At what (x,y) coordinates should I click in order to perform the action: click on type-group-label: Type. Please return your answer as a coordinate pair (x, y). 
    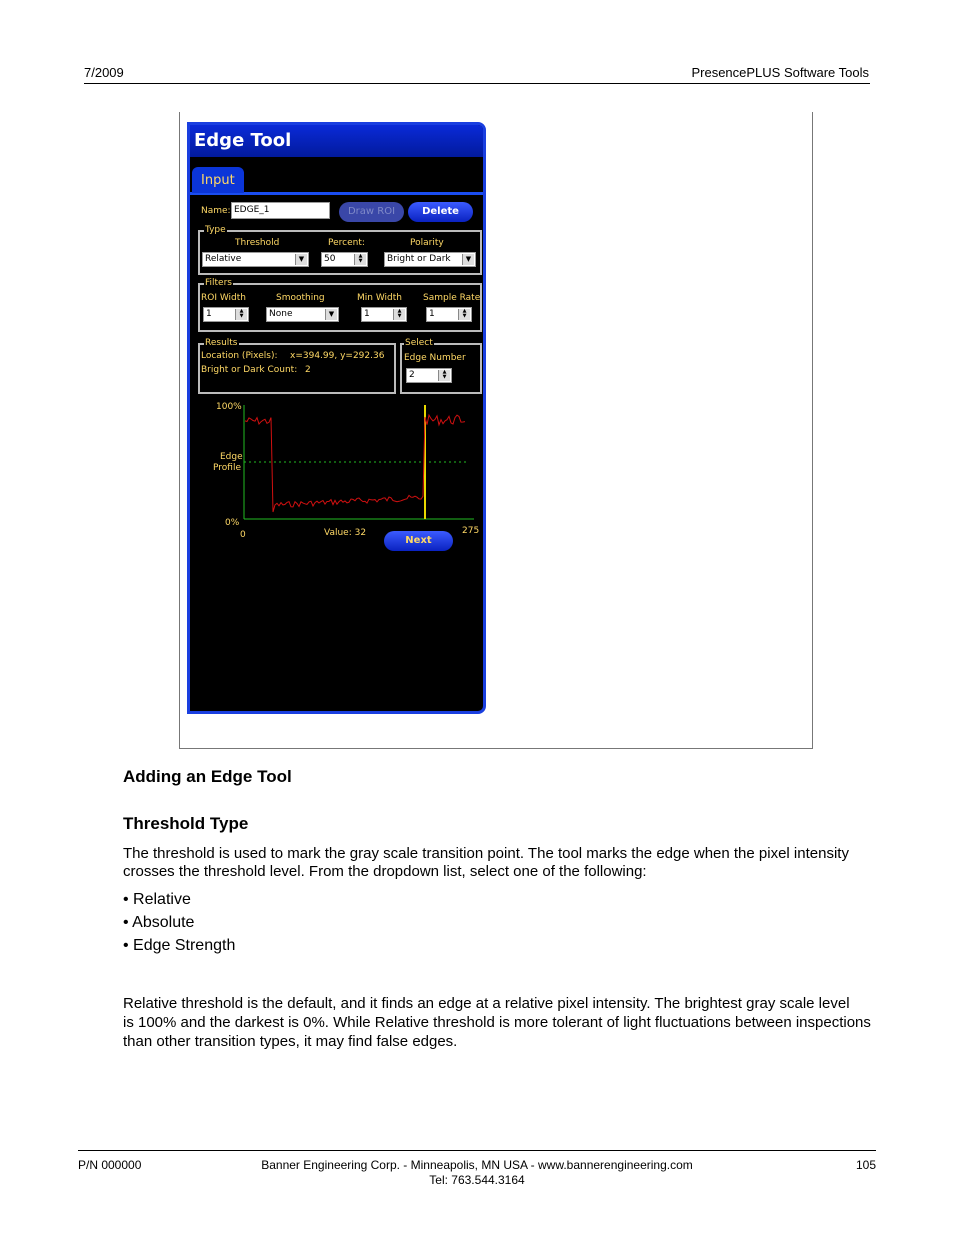
    Looking at the image, I should click on (215, 230).